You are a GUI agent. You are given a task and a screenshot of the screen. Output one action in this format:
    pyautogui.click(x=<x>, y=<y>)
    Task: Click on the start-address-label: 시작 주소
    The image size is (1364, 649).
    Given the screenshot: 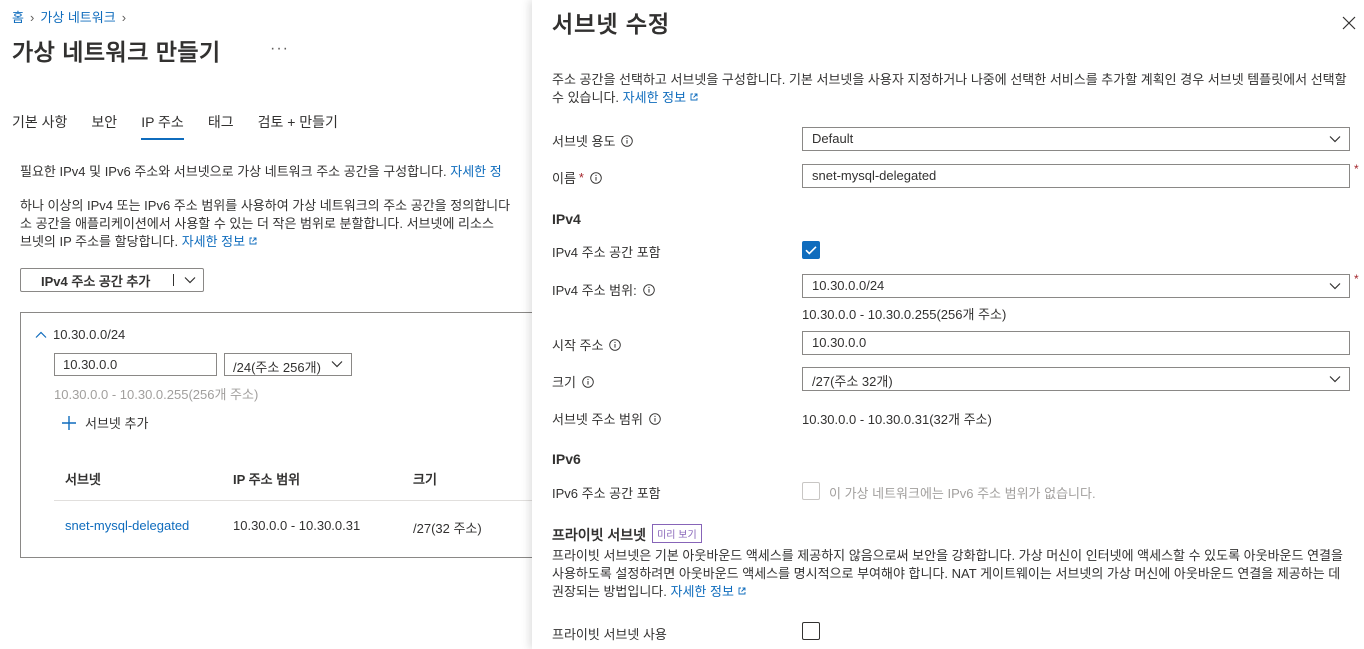 What is the action you would take?
    pyautogui.click(x=587, y=344)
    